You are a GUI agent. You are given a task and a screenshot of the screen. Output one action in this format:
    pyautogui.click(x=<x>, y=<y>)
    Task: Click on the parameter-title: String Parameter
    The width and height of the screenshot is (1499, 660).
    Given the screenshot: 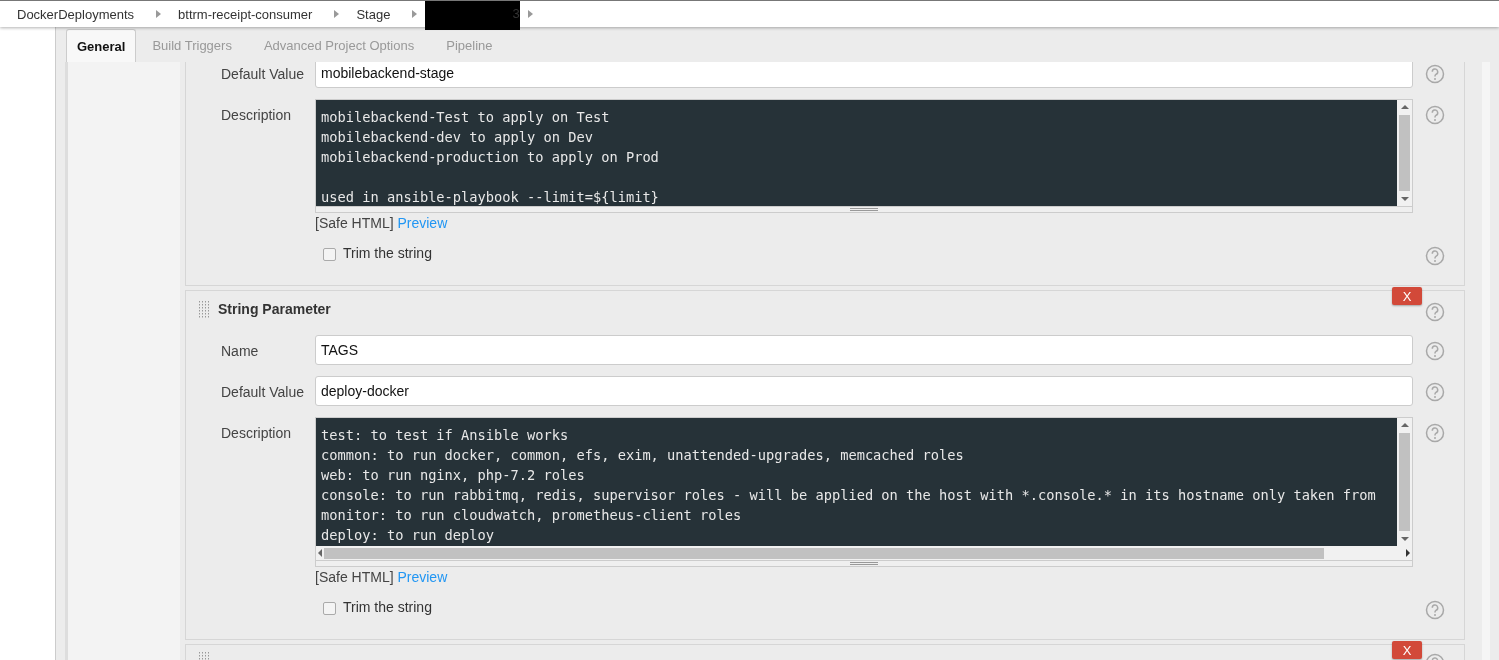 What is the action you would take?
    pyautogui.click(x=275, y=309)
    